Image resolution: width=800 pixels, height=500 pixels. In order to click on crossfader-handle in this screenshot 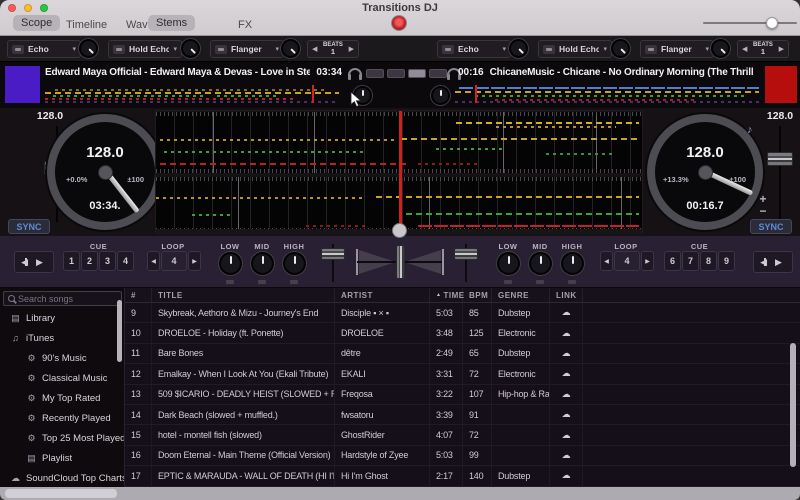, I will do `click(400, 262)`.